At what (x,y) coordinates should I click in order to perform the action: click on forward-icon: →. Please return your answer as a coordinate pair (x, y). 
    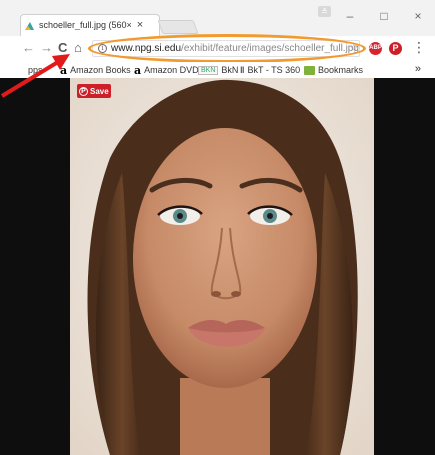
    Looking at the image, I should click on (46, 48).